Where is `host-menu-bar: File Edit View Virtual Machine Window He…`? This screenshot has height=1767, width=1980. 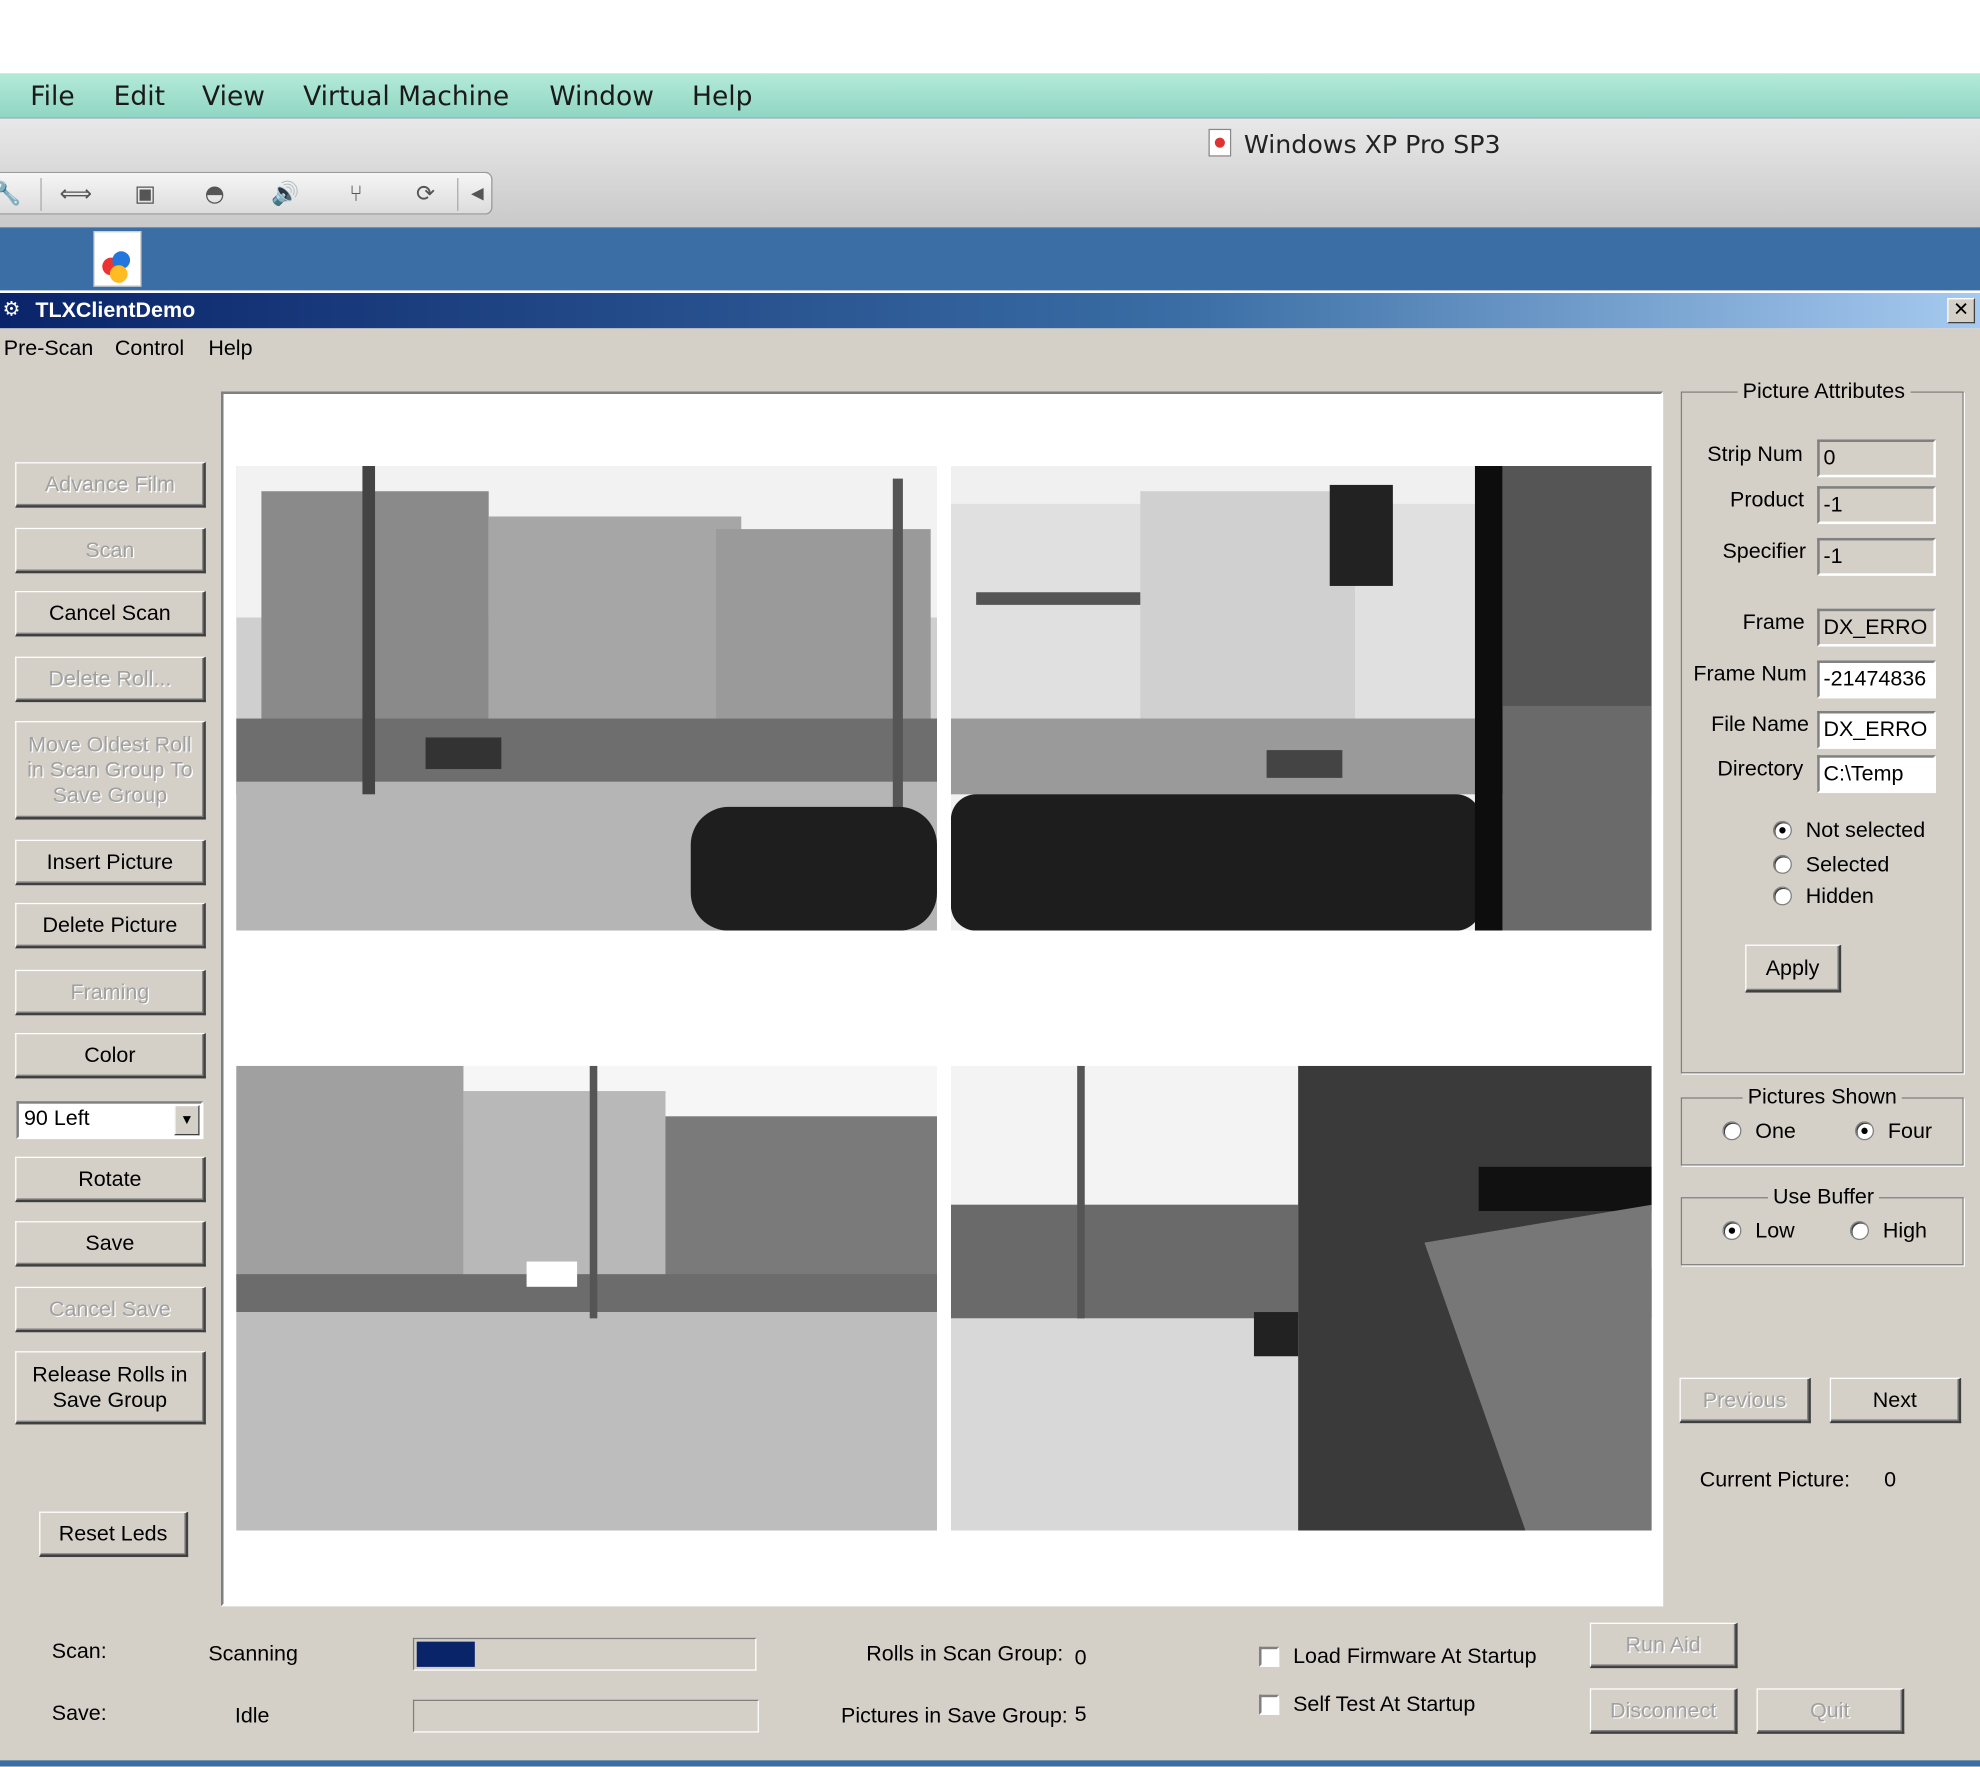
host-menu-bar: File Edit View Virtual Machine Window He… is located at coordinates (990, 96).